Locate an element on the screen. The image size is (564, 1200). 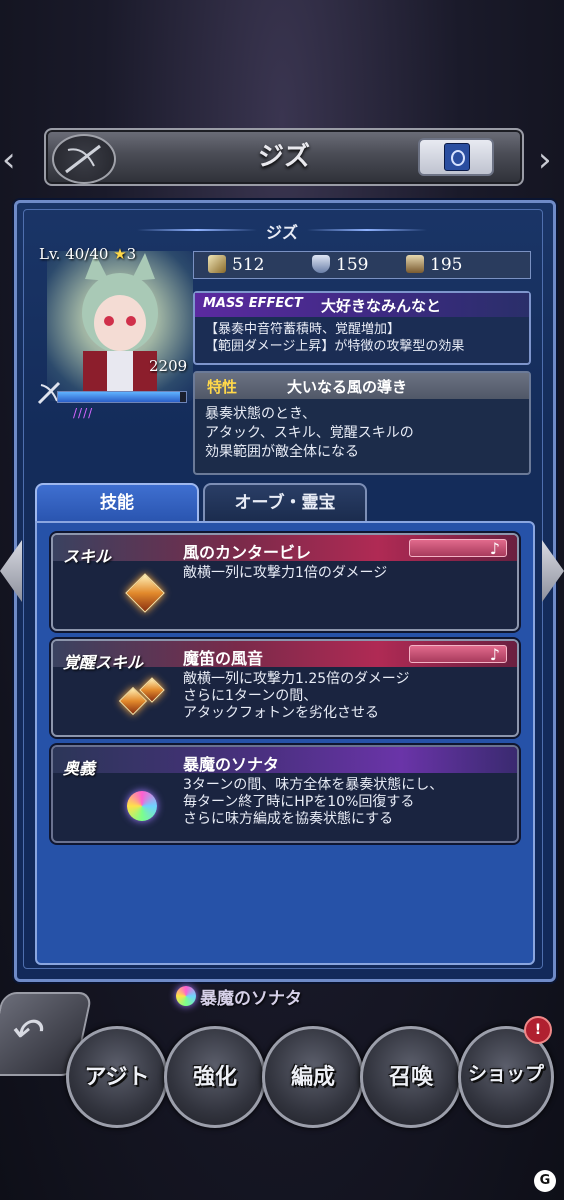
hp-bar is located at coordinates (122, 397).